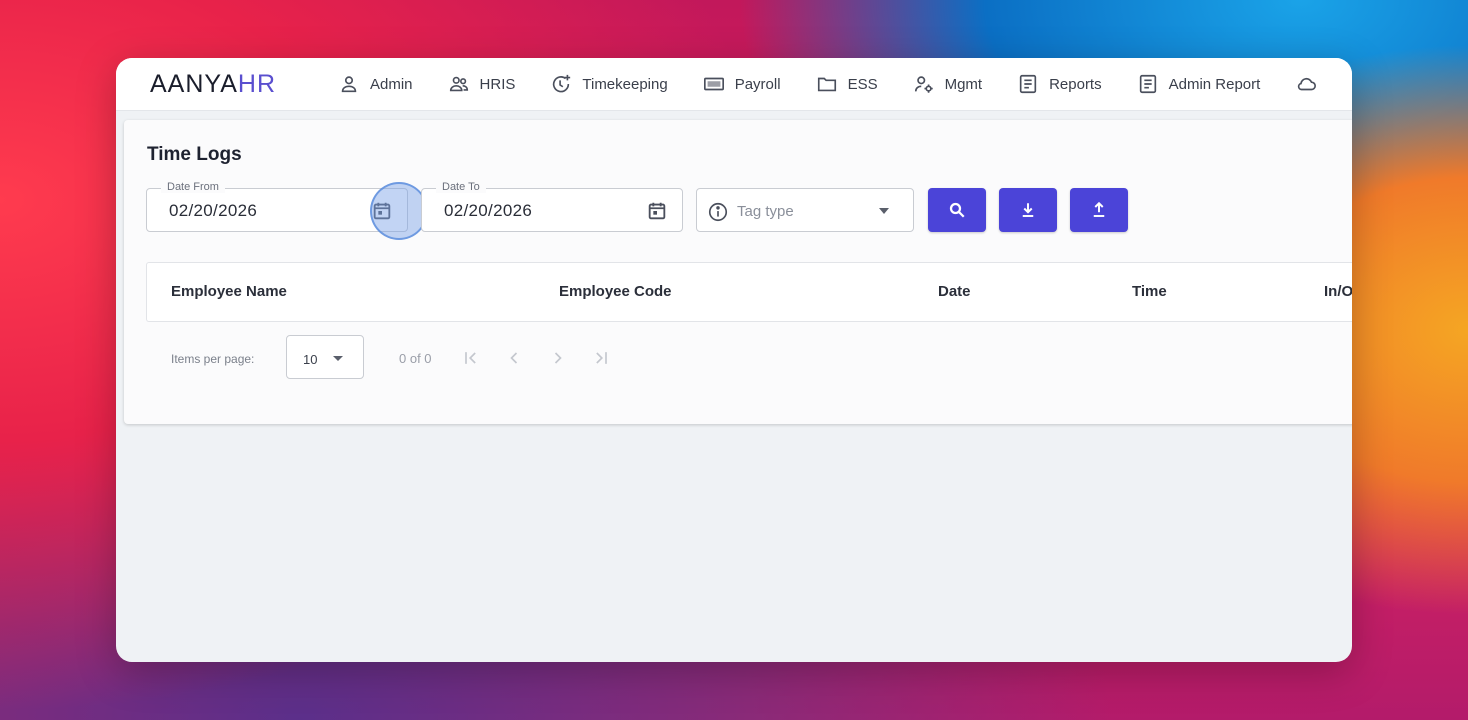 The width and height of the screenshot is (1468, 720). I want to click on nav-hris: HRIS, so click(482, 84).